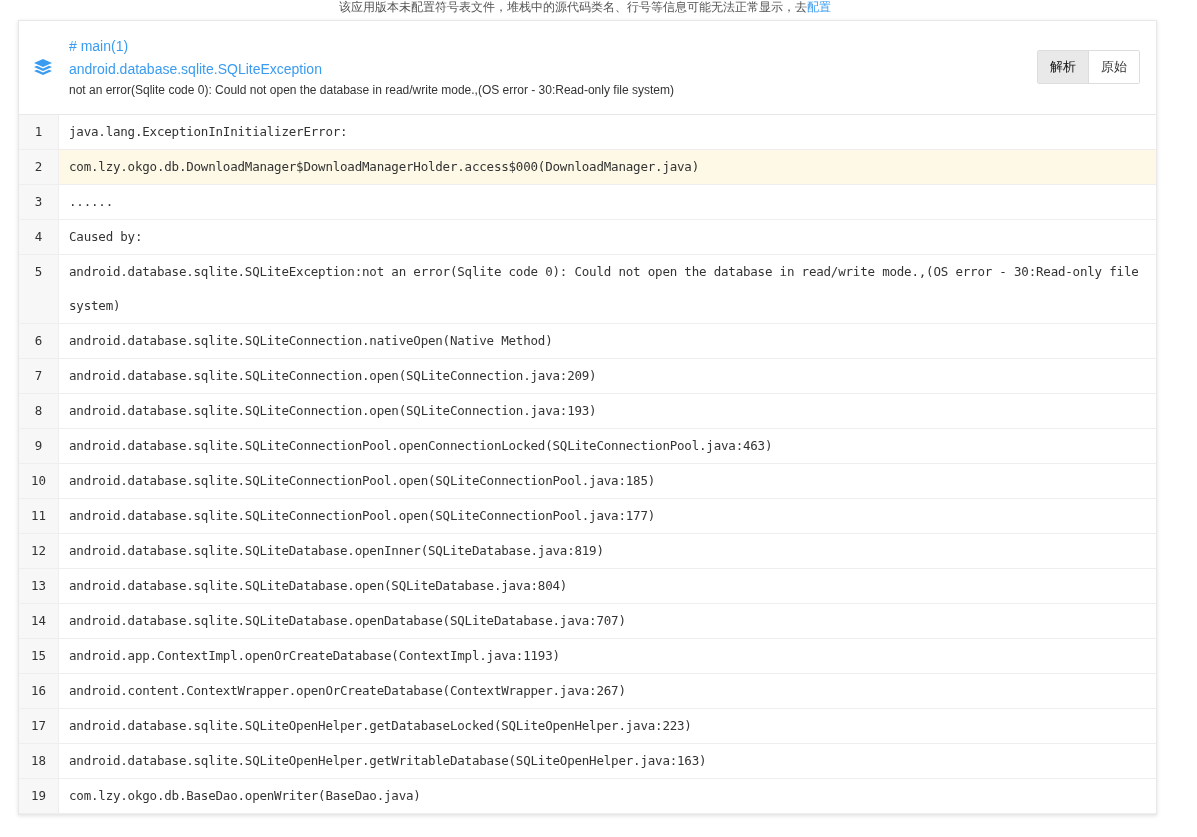 This screenshot has width=1197, height=837. I want to click on notice-text: 该应用版本未配置符号表文件，堆栈中的源代码类名、行号等信息可能无法正常显示，去, so click(573, 7).